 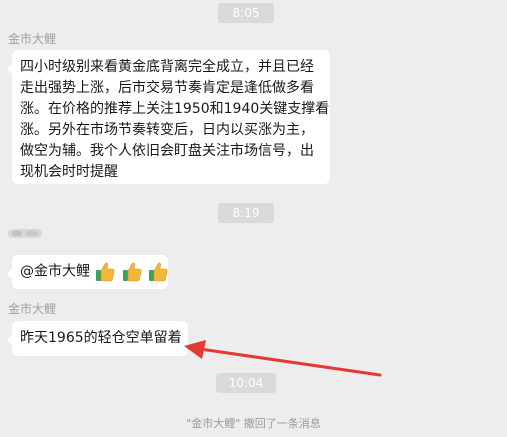 What do you see at coordinates (175, 109) in the screenshot?
I see `message-line: 涨。在价格的推荐上关注1950和1940关键支撑看` at bounding box center [175, 109].